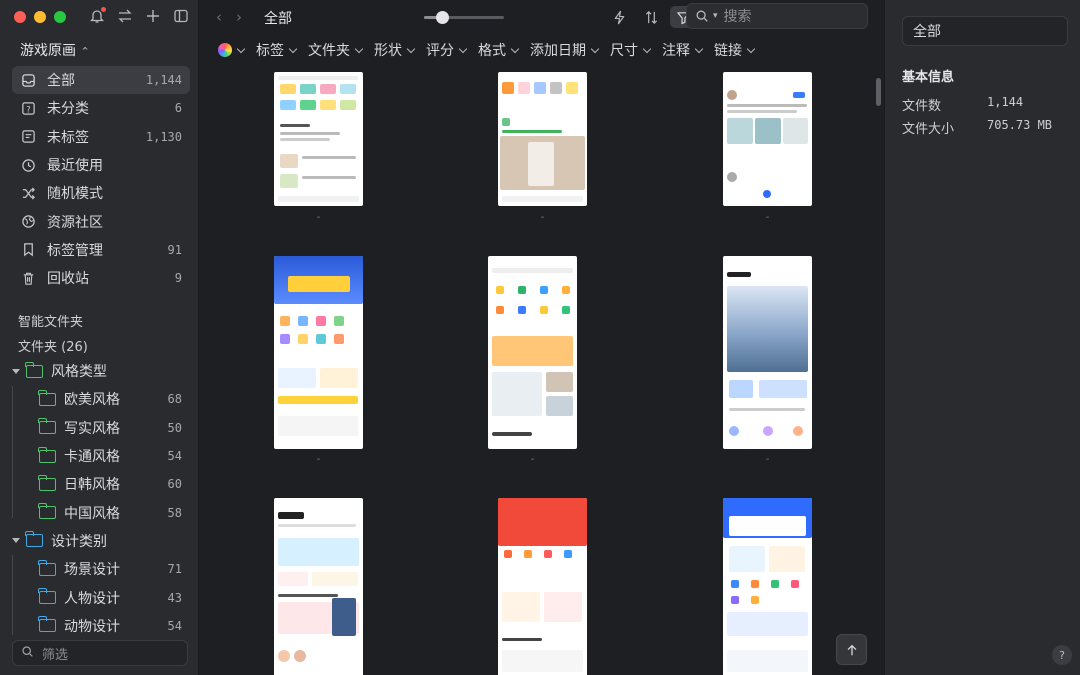 This screenshot has width=1080, height=675. I want to click on clock-icon, so click(28, 165).